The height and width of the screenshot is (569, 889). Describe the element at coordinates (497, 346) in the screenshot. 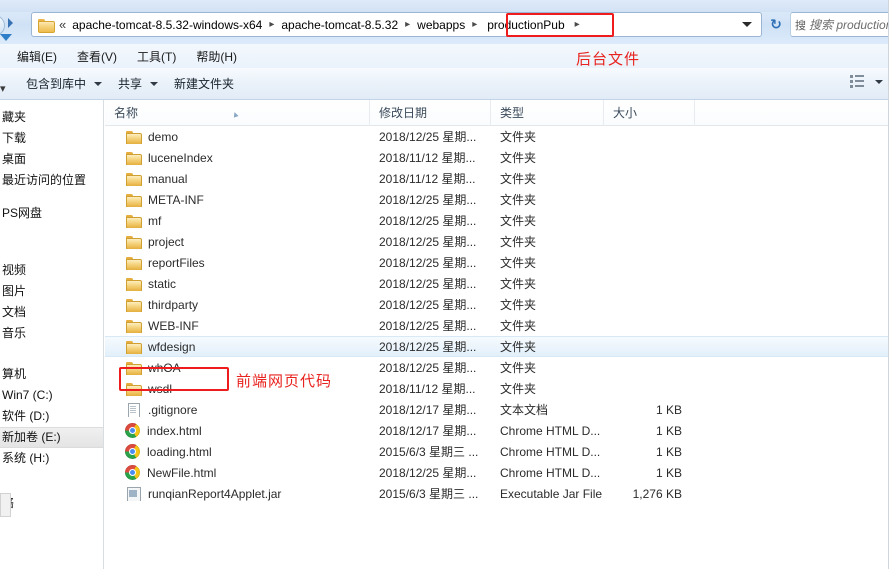

I see `table-row: wfdesign 2018/12/25 星期... 文件夹` at that location.